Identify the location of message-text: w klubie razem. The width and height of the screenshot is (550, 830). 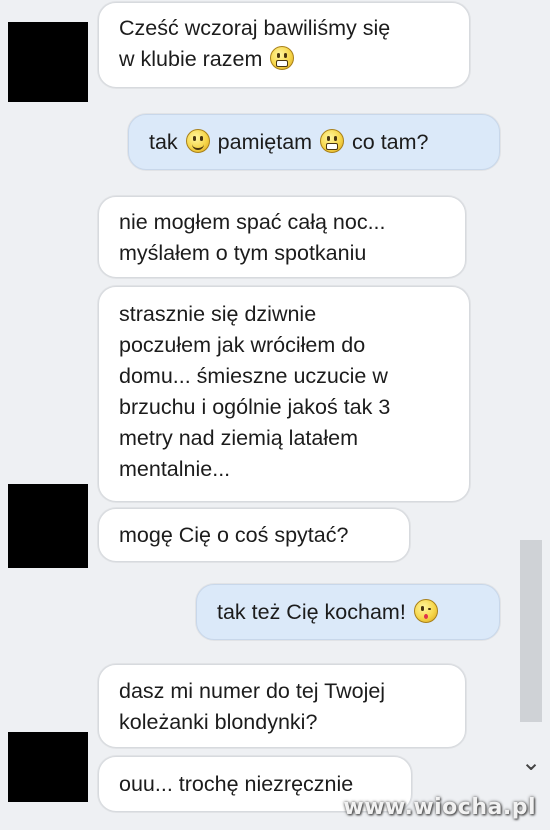
(191, 59).